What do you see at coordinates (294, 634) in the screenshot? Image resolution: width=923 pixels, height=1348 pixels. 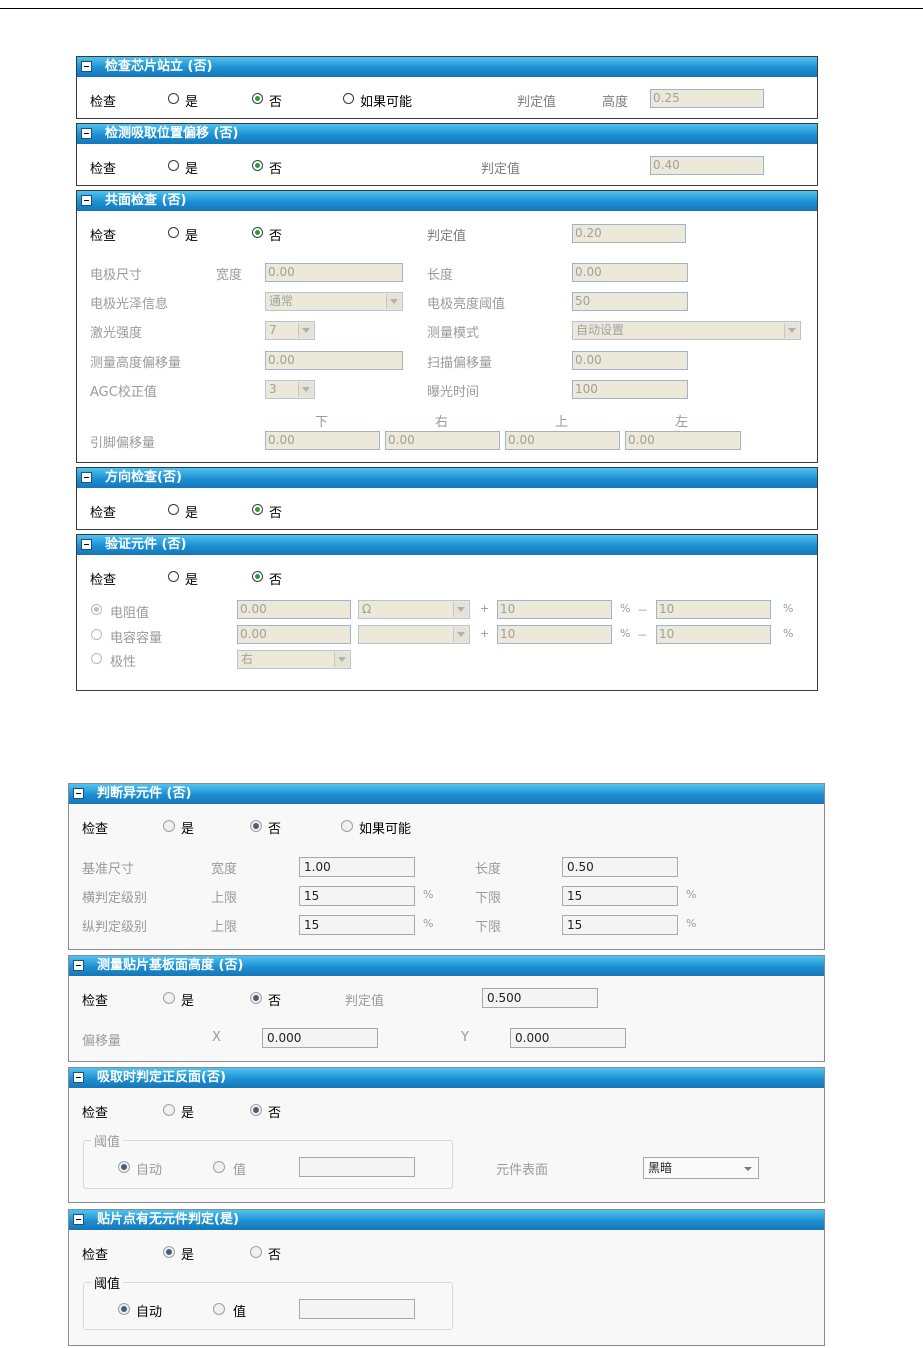 I see `capacitance-input: 0.00` at bounding box center [294, 634].